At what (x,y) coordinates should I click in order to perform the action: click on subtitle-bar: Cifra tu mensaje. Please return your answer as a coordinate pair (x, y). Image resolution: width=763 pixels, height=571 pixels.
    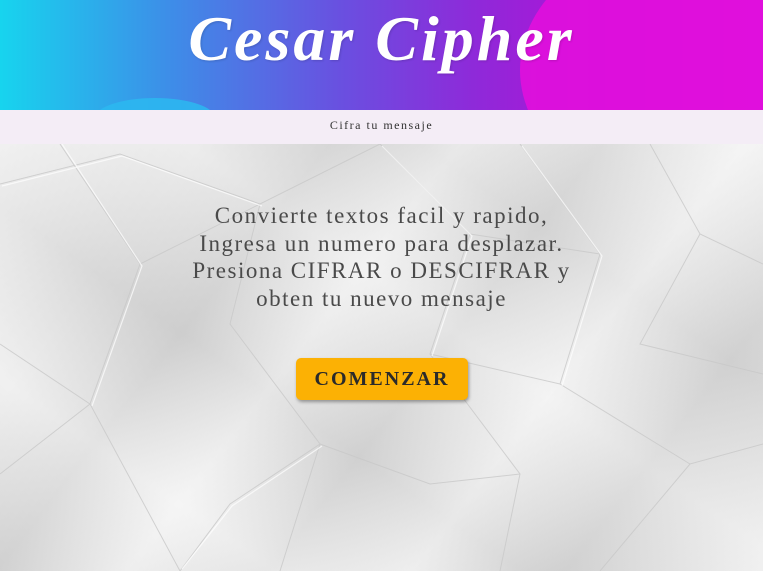
    Looking at the image, I should click on (381, 127).